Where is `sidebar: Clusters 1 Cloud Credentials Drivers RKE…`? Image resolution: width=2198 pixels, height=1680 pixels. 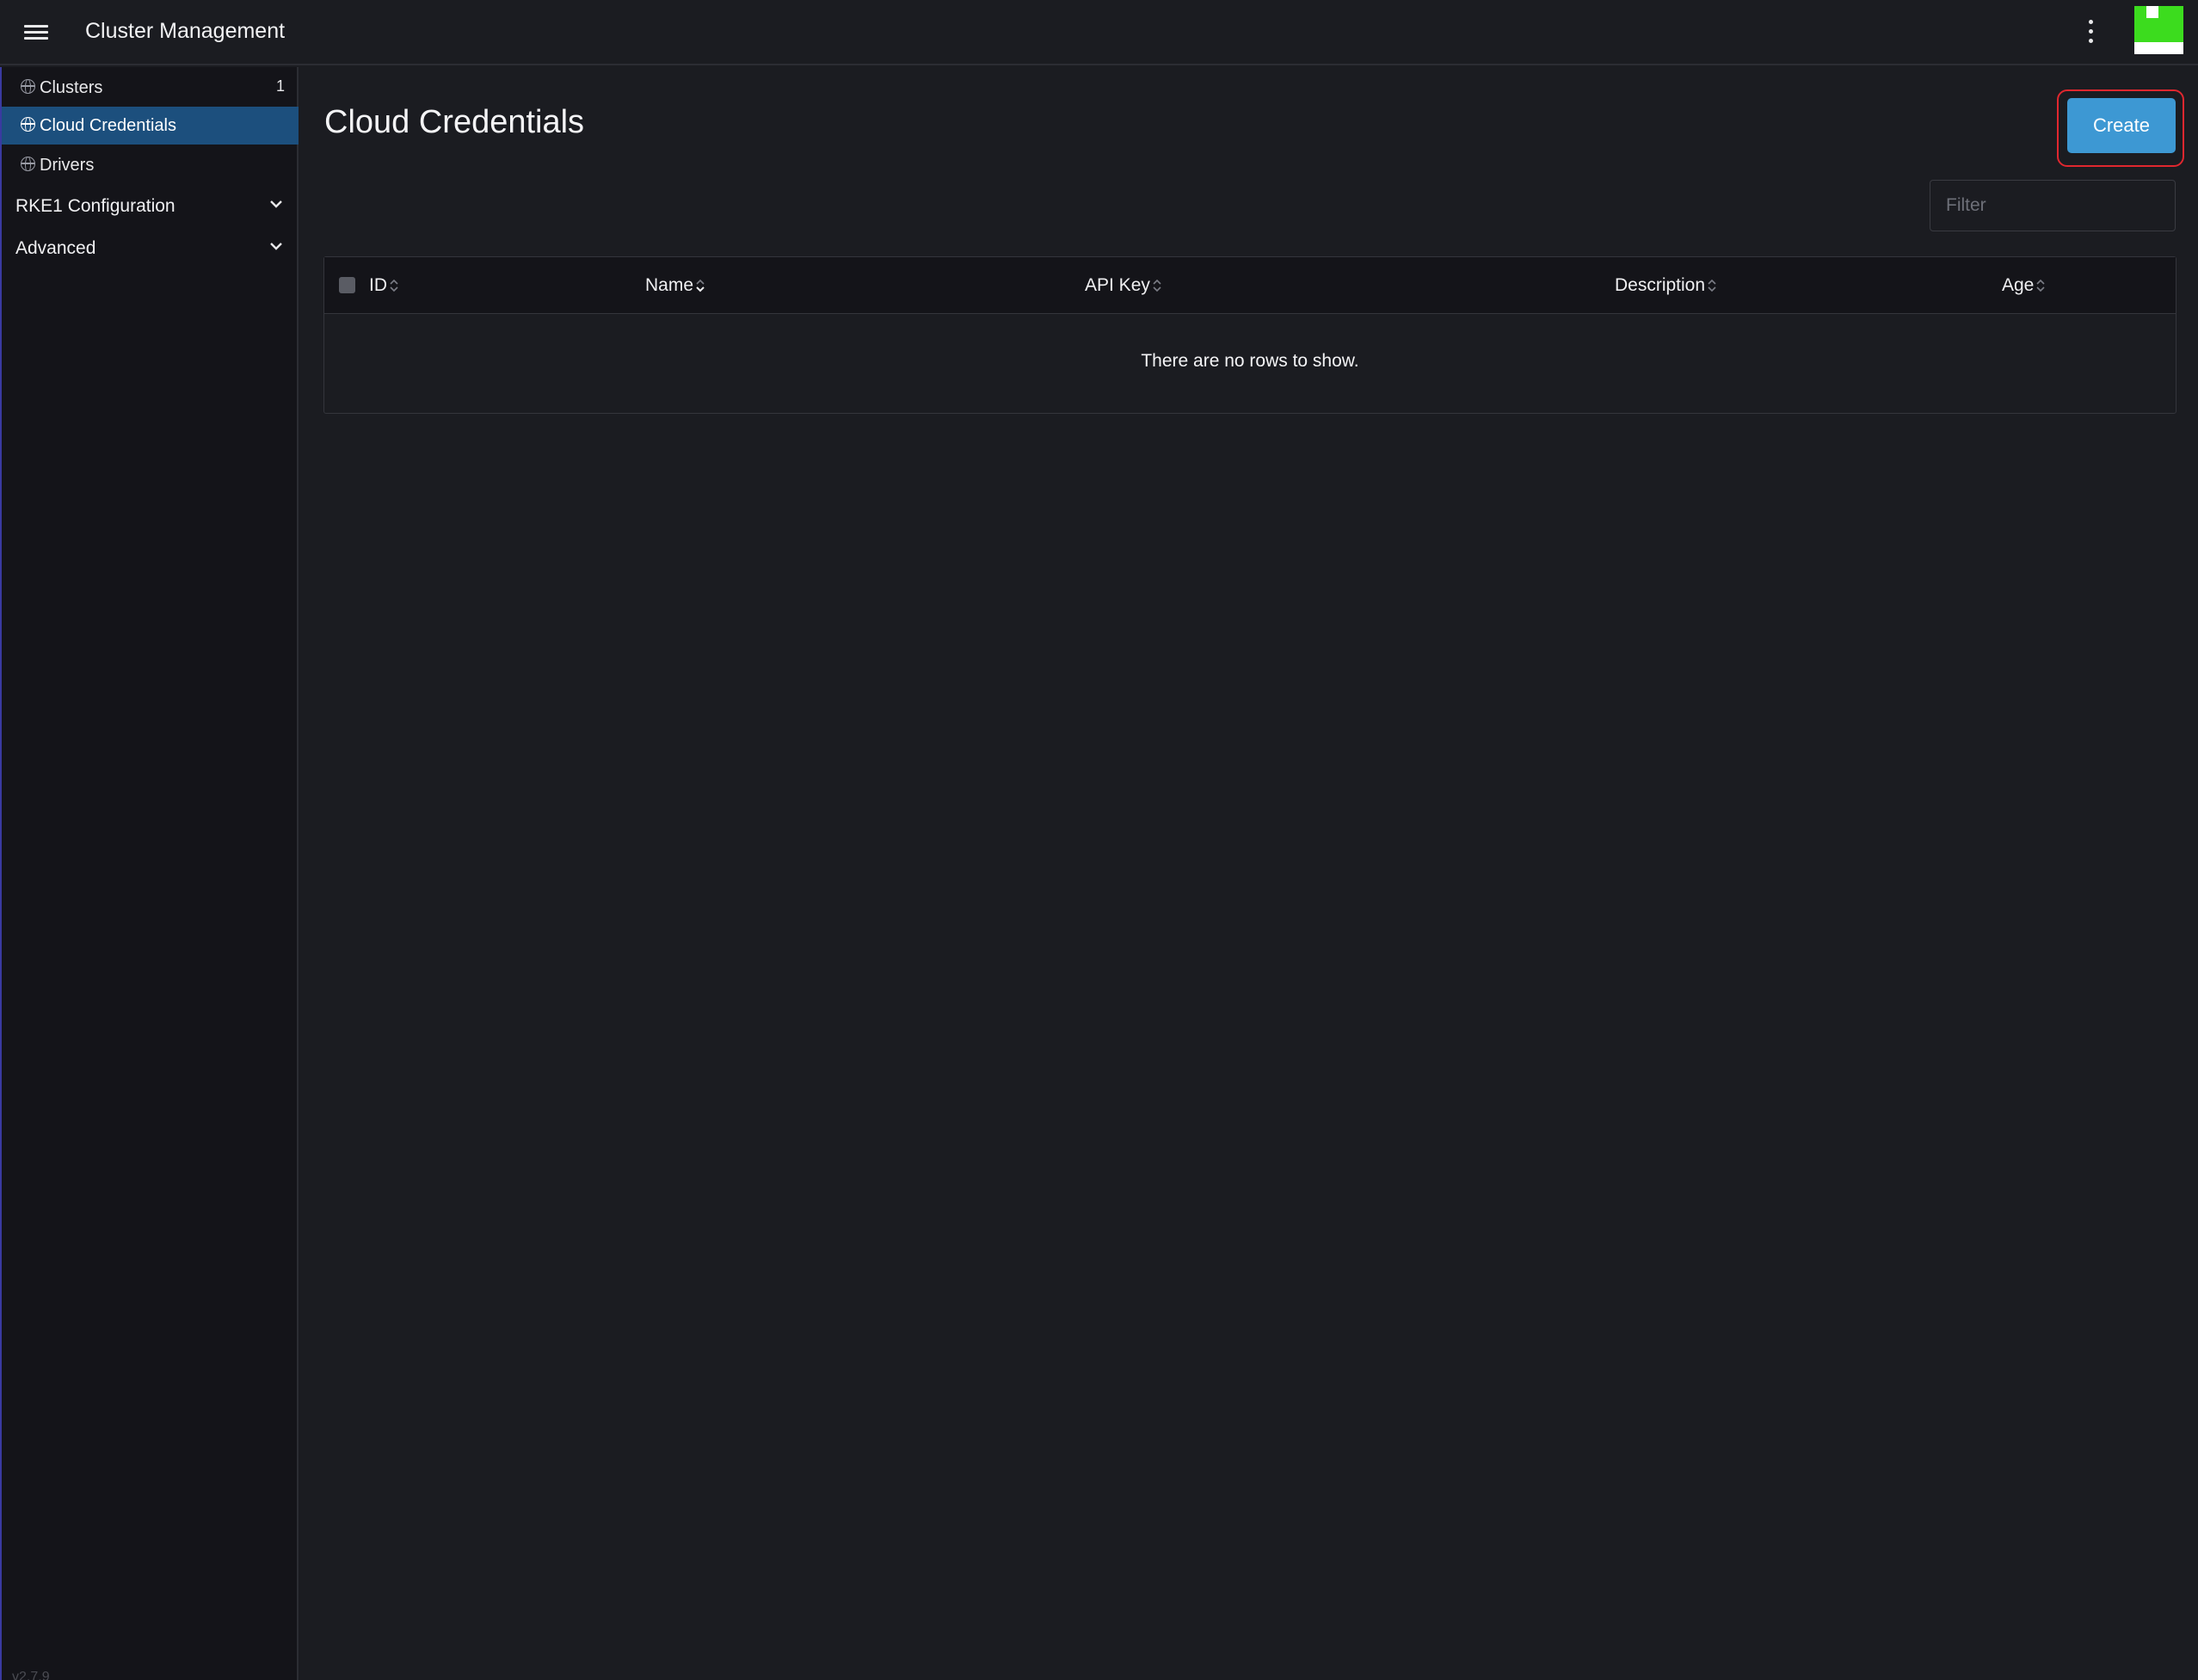 sidebar: Clusters 1 Cloud Credentials Drivers RKE… is located at coordinates (149, 873).